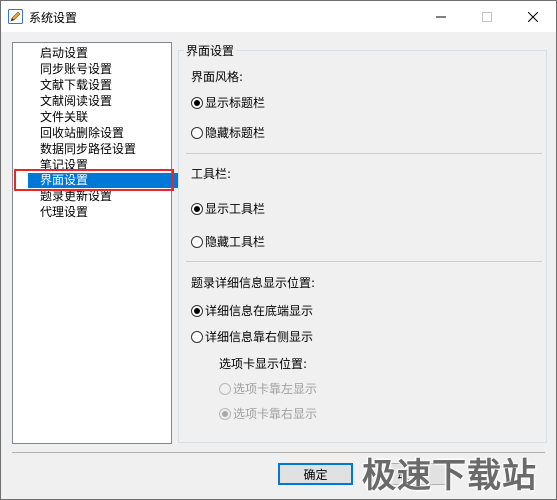 The height and width of the screenshot is (500, 557). I want to click on sidebar-item-recycle-bin: 回收站删除设置, so click(82, 133).